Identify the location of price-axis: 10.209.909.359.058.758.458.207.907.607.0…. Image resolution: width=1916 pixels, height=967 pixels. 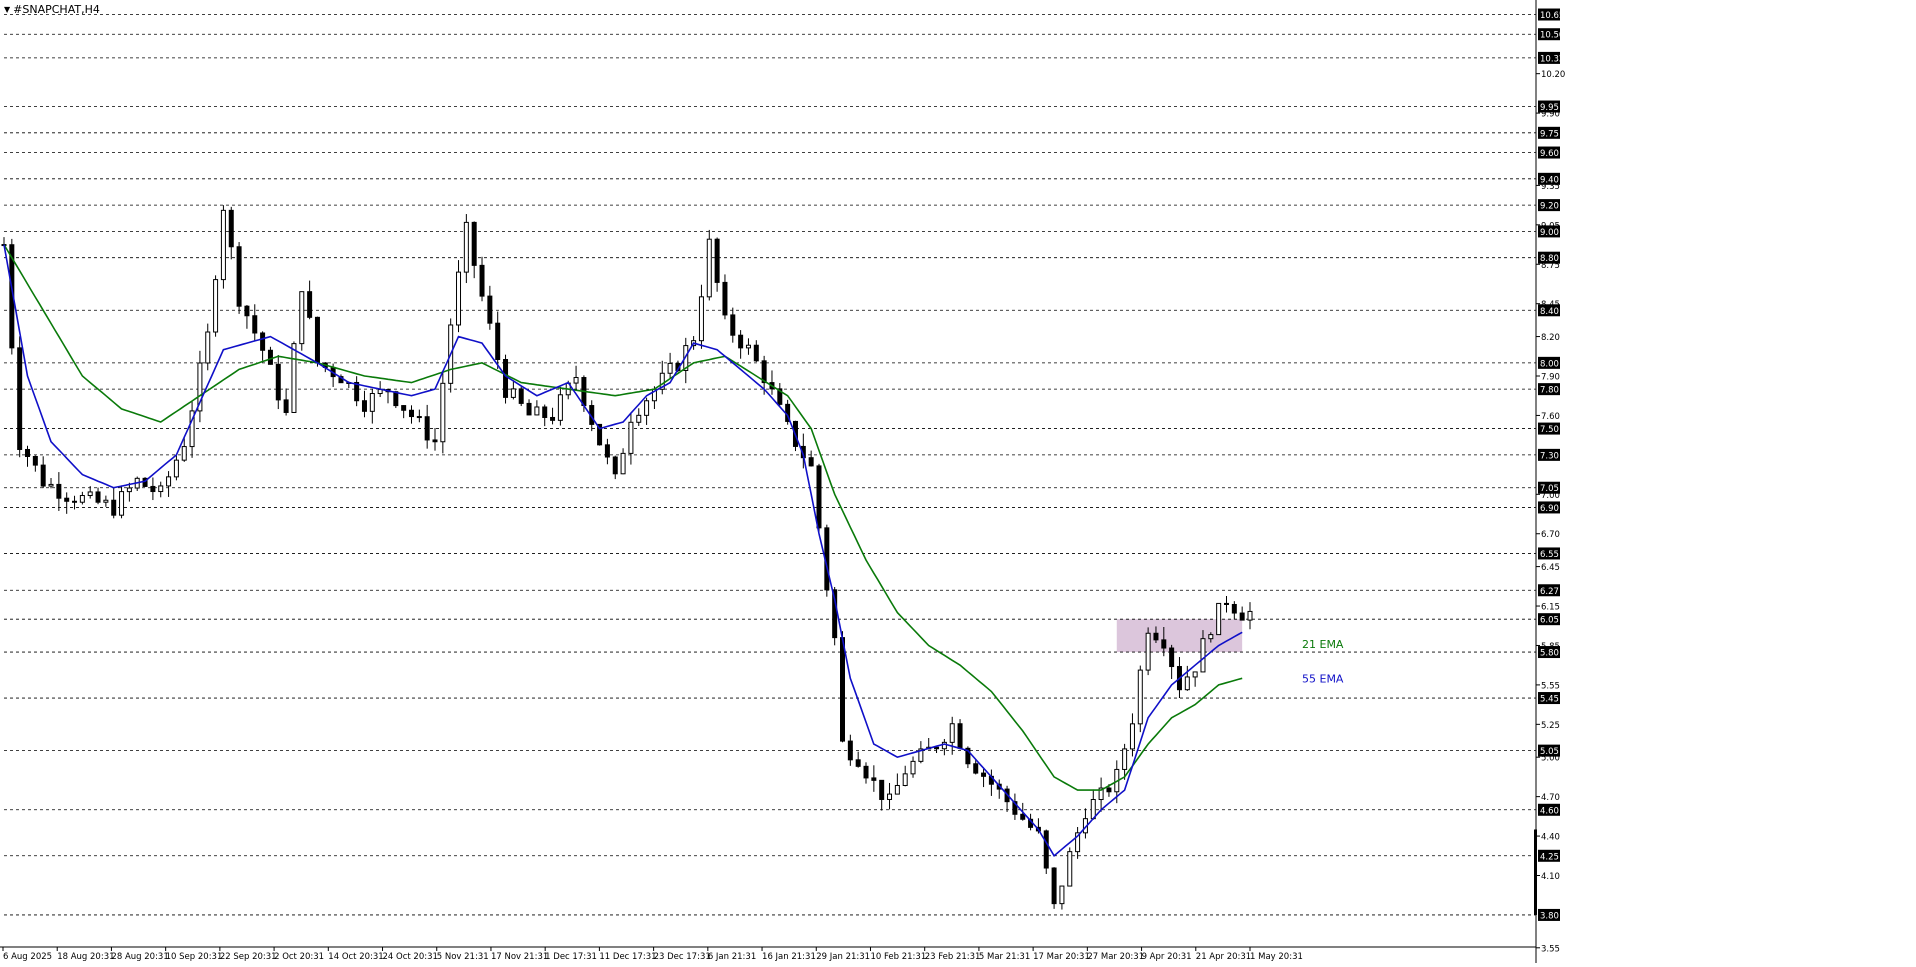
(1549, 481).